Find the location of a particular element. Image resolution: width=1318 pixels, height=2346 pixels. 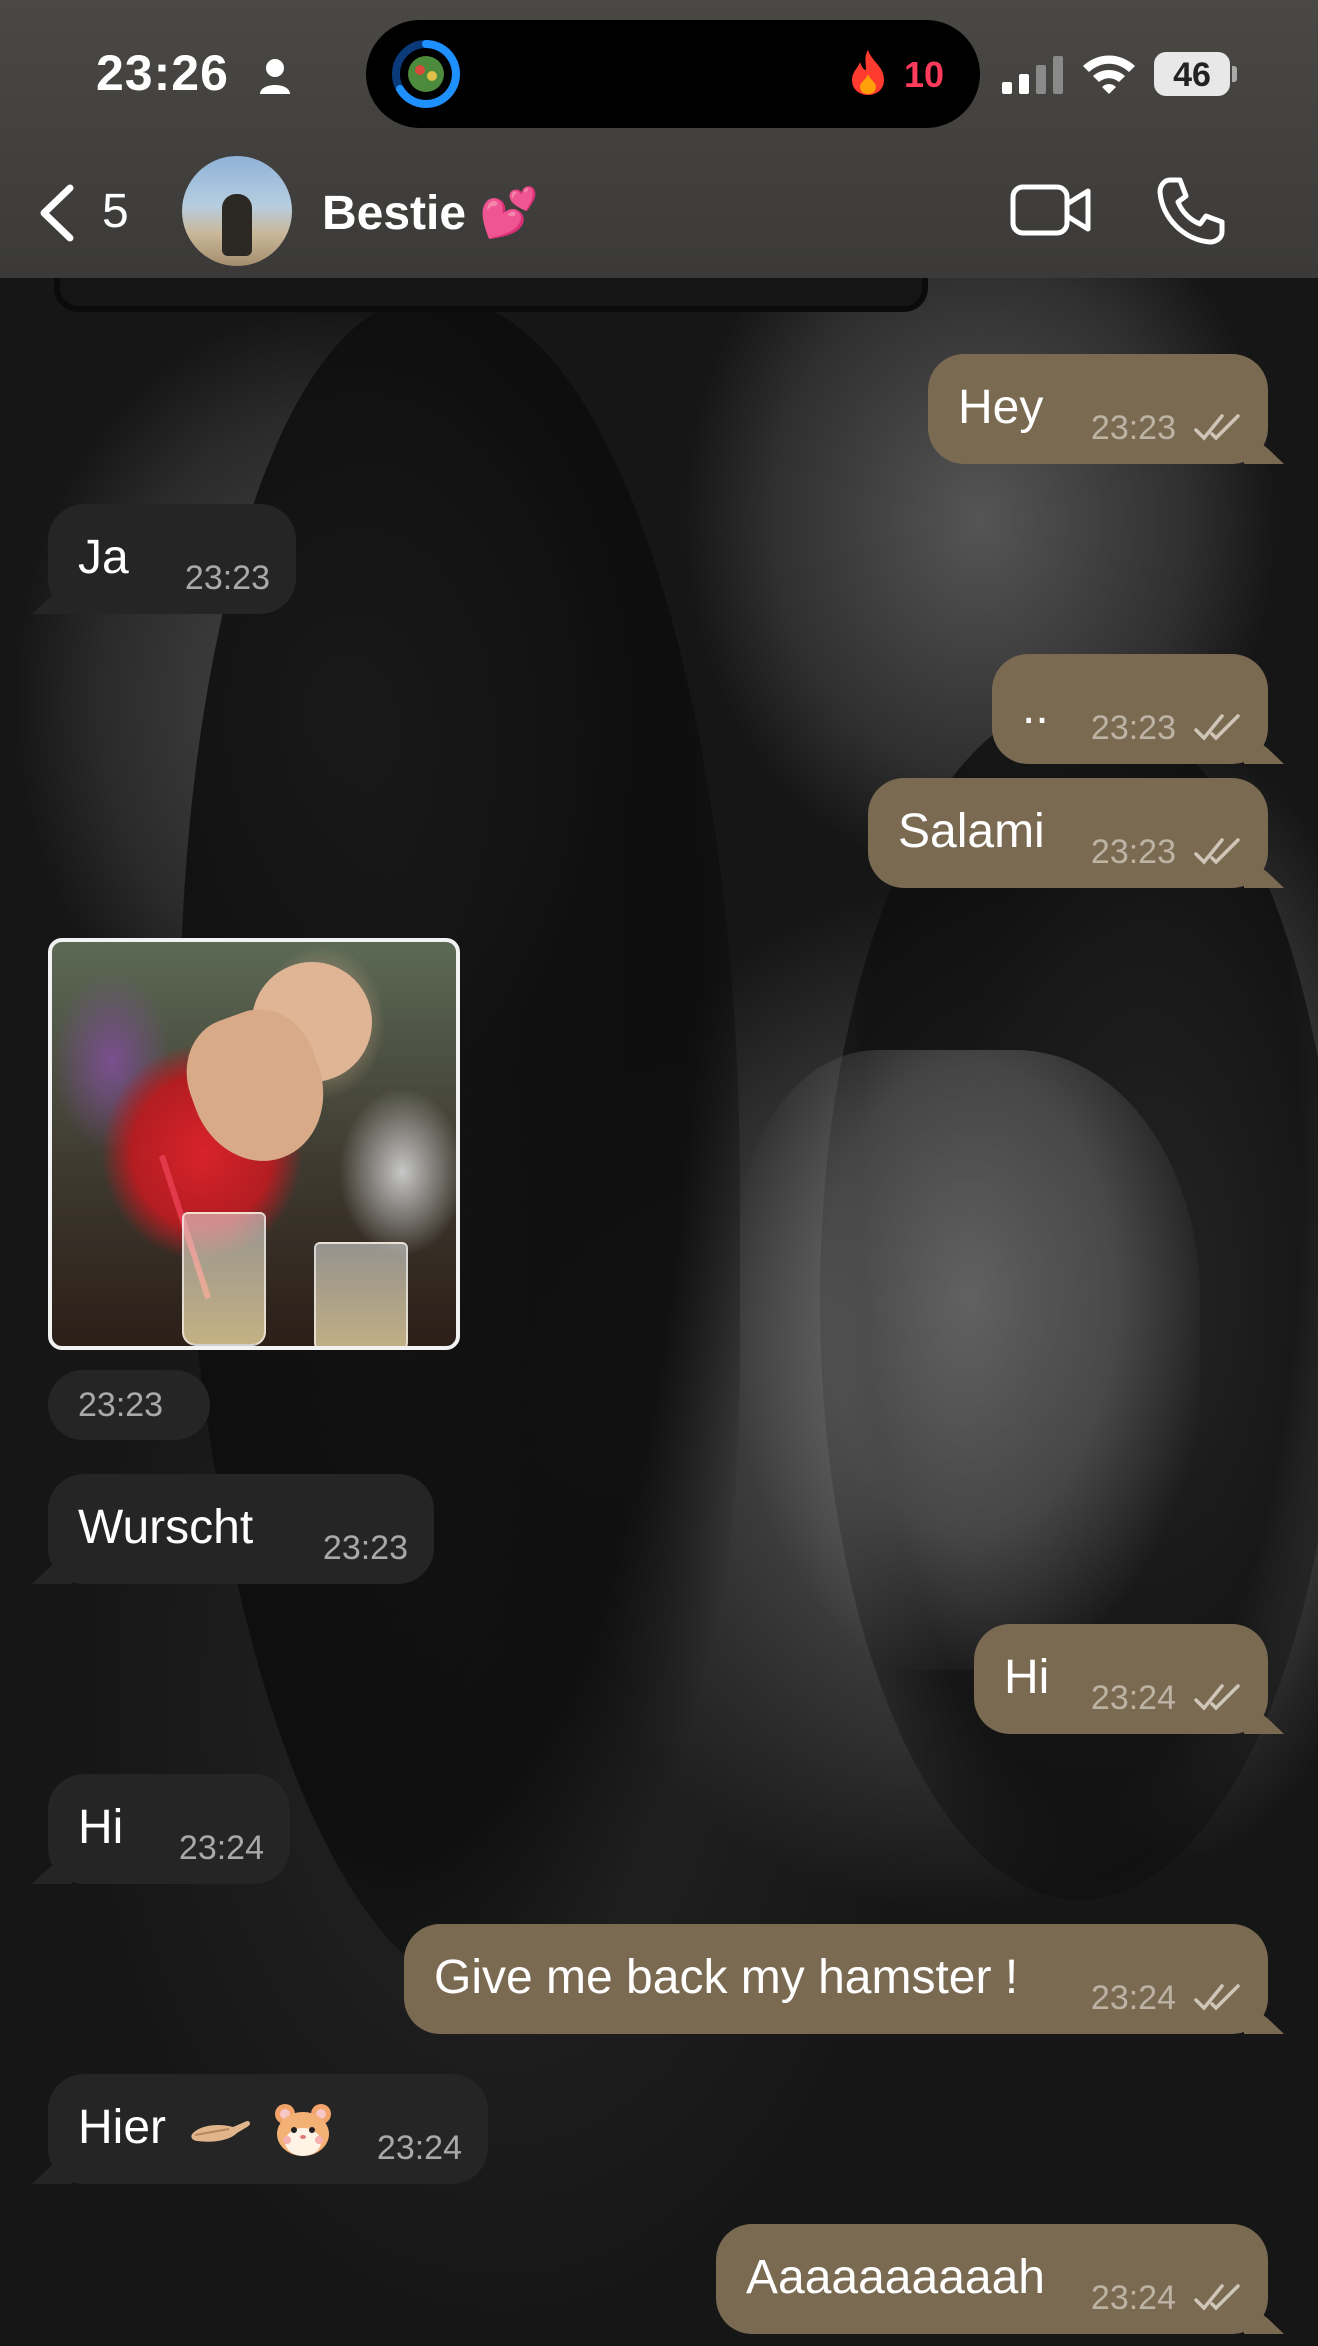

wallpaper-shape is located at coordinates (970, 1360).